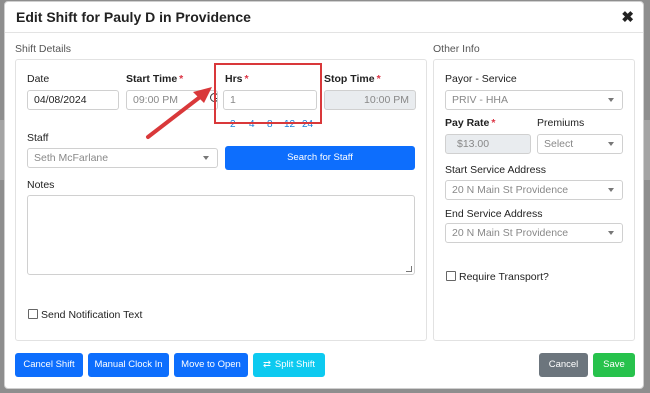  What do you see at coordinates (179, 113) in the screenshot?
I see `annotation-arrow-icon` at bounding box center [179, 113].